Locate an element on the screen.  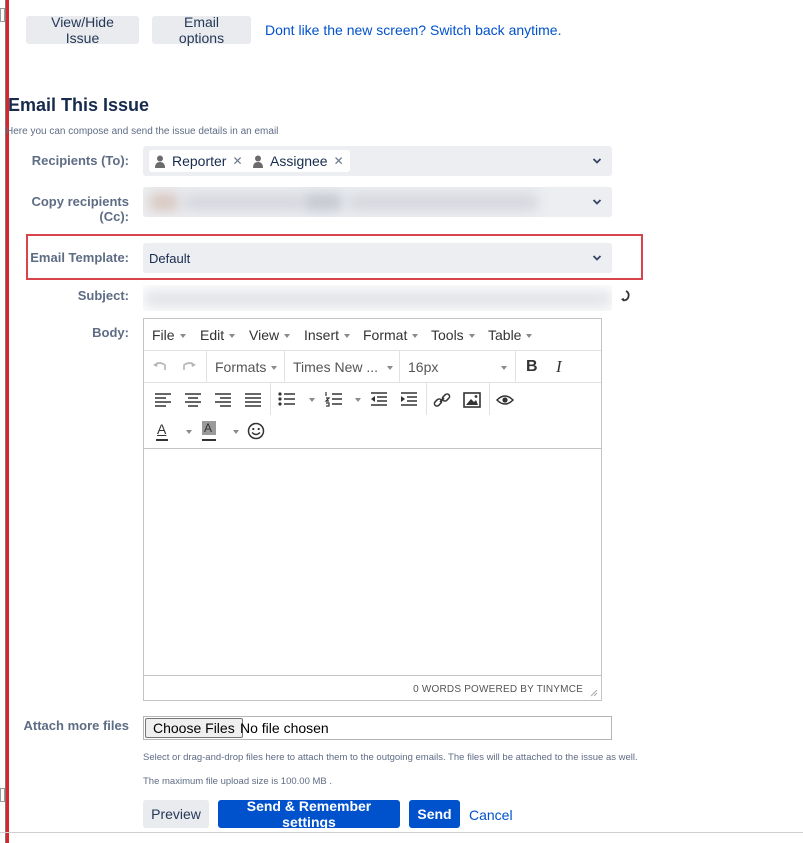
email-options-button: Email options is located at coordinates (201, 30).